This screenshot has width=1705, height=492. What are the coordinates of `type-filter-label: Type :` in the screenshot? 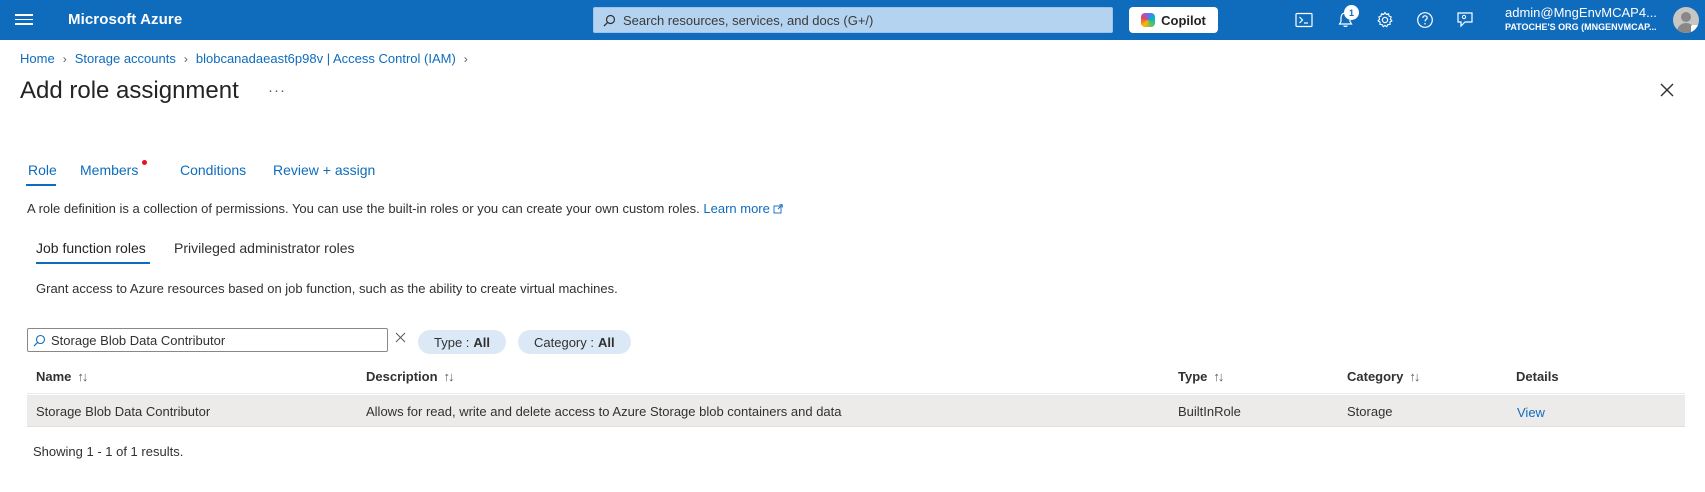 It's located at (452, 342).